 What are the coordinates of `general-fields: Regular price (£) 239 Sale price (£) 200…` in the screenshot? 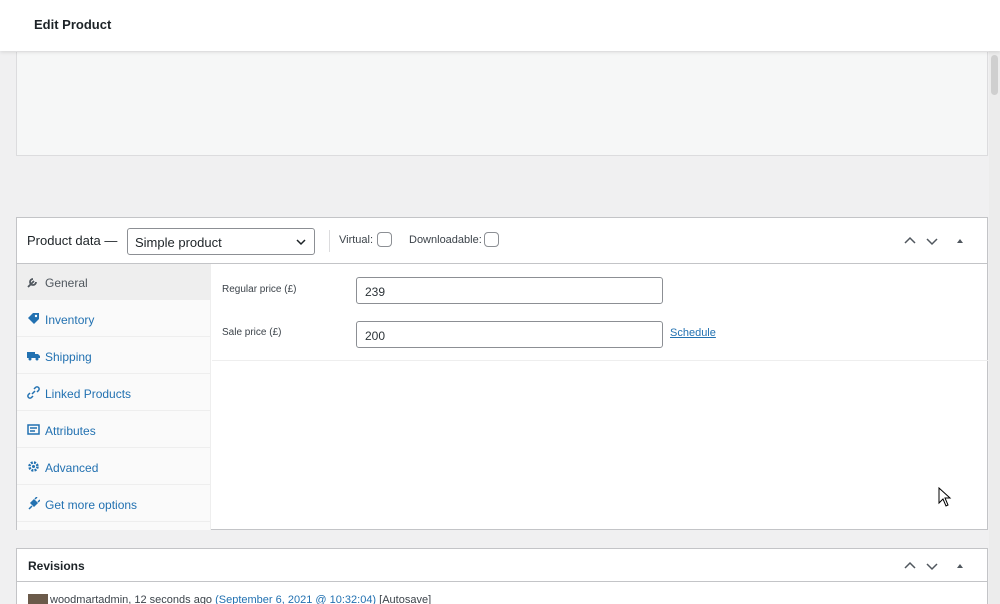 It's located at (600, 312).